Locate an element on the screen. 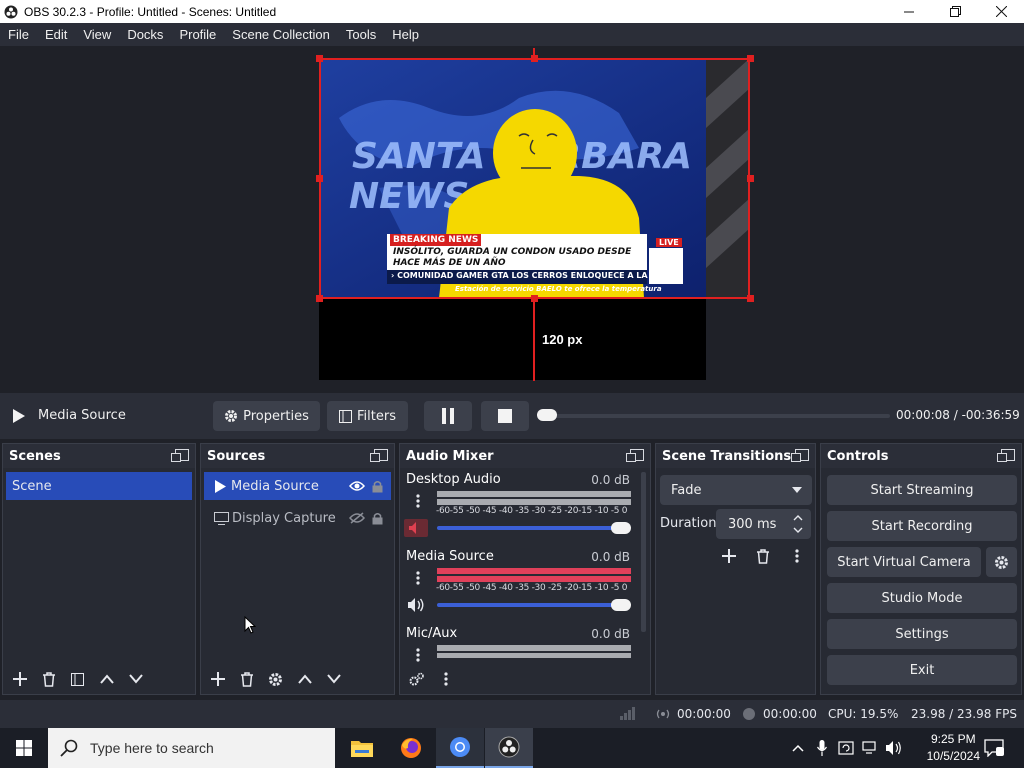 The height and width of the screenshot is (768, 1024). mute-button is located at coordinates (416, 528).